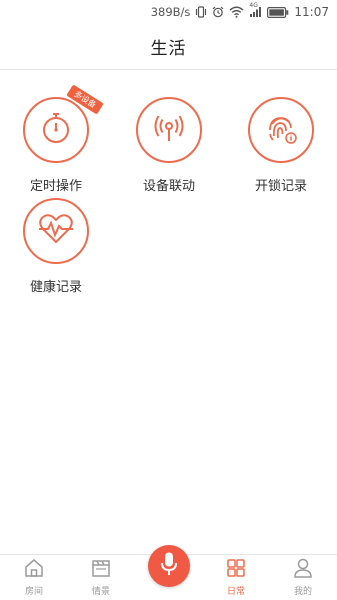 This screenshot has height=600, width=337. Describe the element at coordinates (101, 570) in the screenshot. I see `clapperboard-icon` at that location.